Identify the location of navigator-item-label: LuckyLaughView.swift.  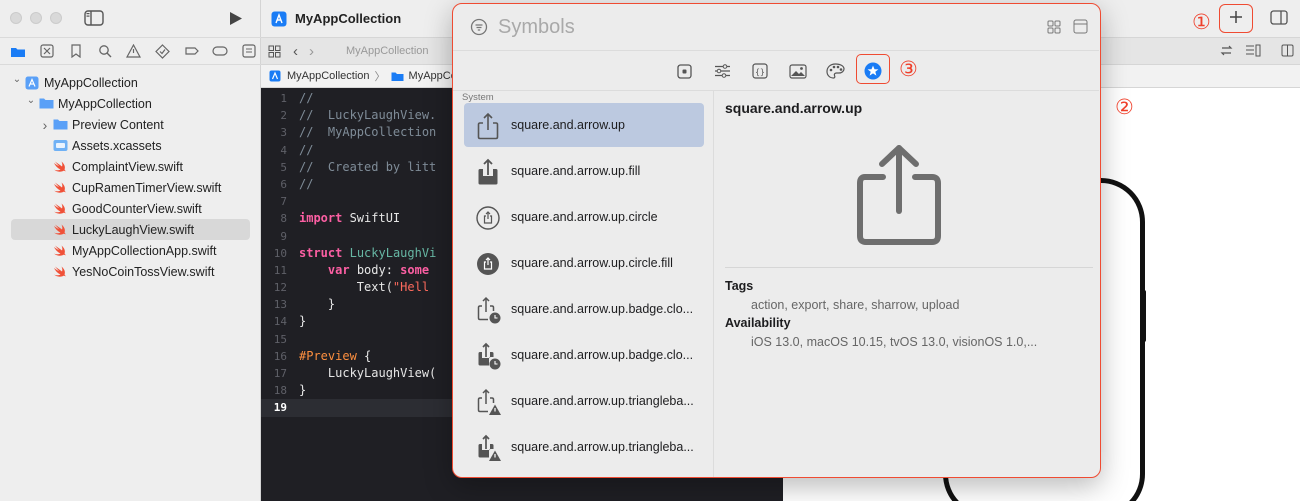
(133, 229).